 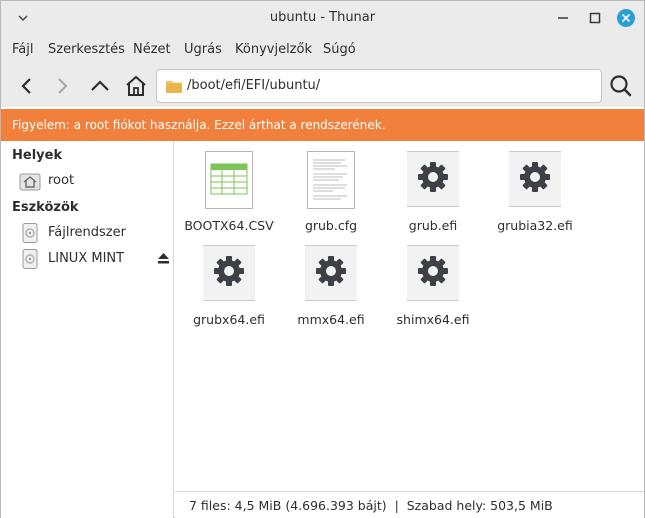 I want to click on folder-icon, so click(x=174, y=87).